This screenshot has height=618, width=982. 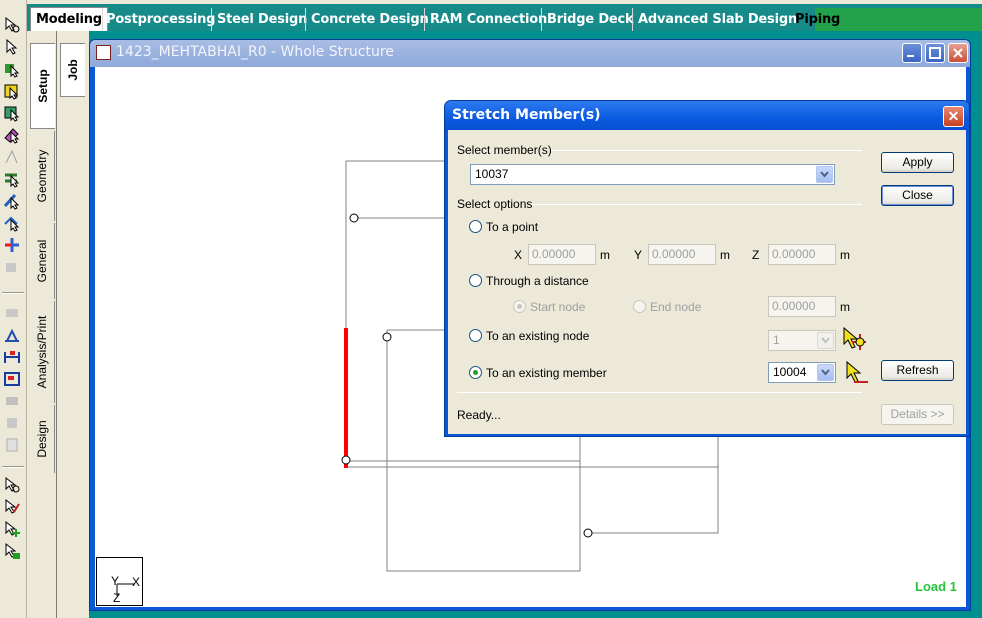 What do you see at coordinates (12, 201) in the screenshot?
I see `member-select-icon` at bounding box center [12, 201].